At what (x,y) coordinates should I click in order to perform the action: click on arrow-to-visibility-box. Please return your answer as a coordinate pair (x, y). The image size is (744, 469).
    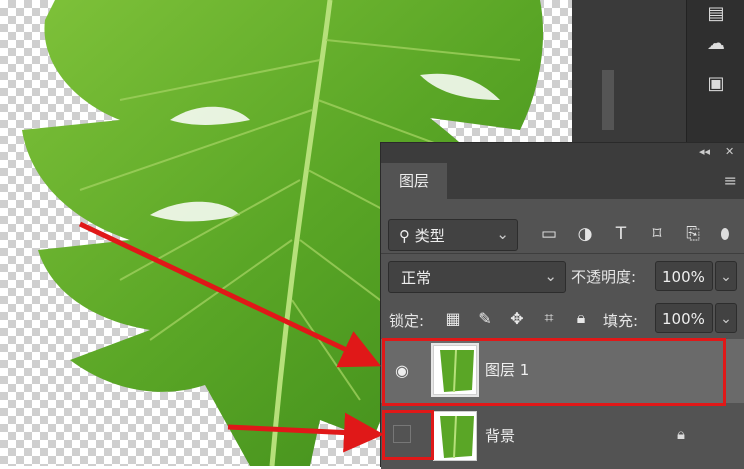
    Looking at the image, I should click on (305, 432).